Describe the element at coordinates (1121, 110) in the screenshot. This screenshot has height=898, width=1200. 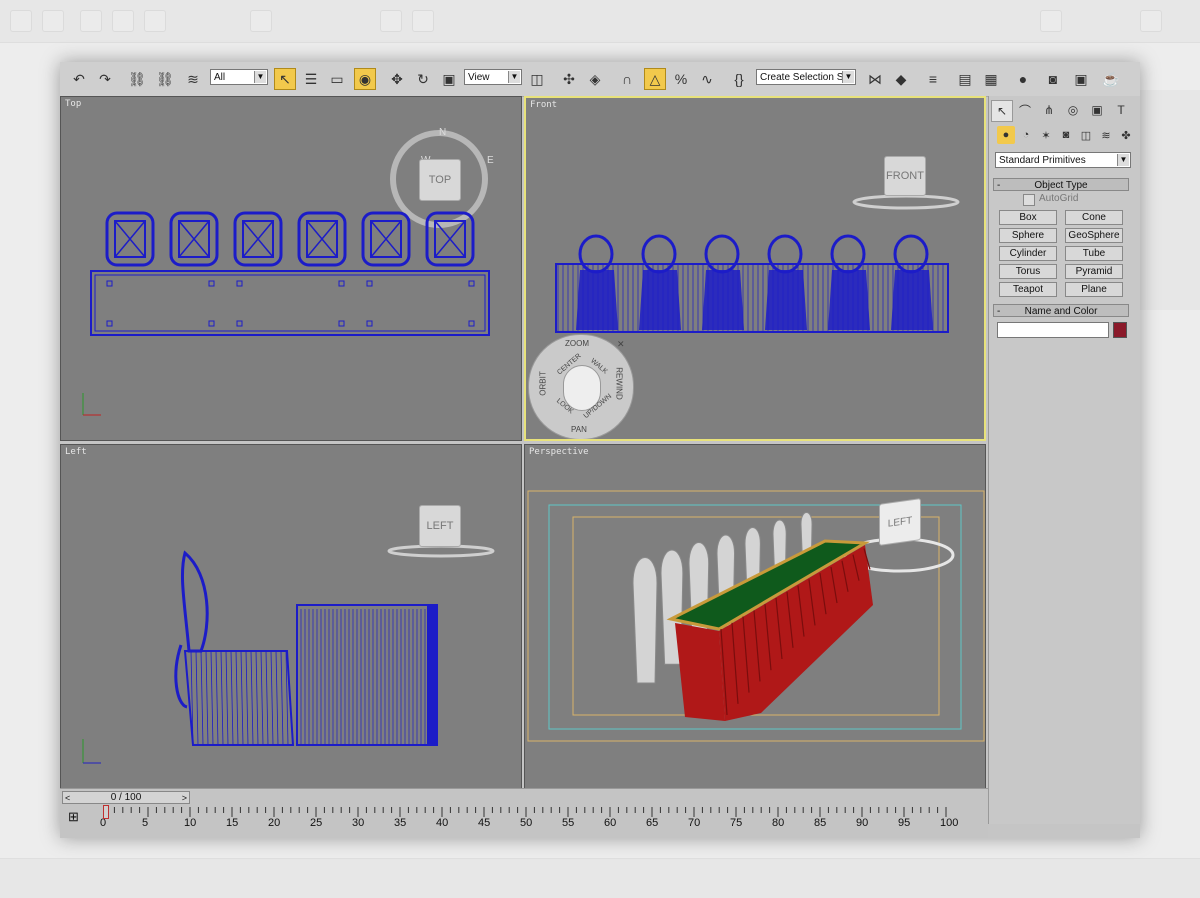
I see `utilities-tab-icon: T` at that location.